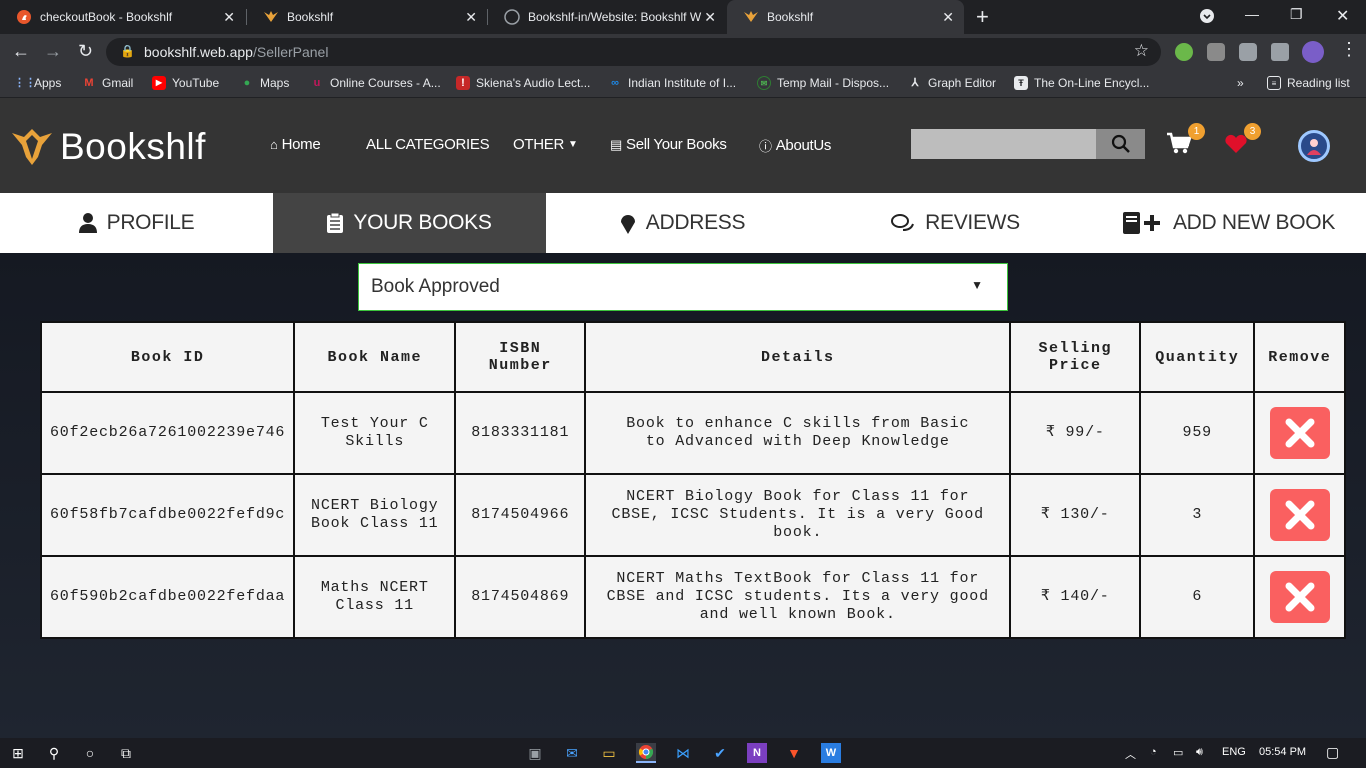 This screenshot has width=1366, height=768. Describe the element at coordinates (24, 17) in the screenshot. I see `flame-icon` at that location.